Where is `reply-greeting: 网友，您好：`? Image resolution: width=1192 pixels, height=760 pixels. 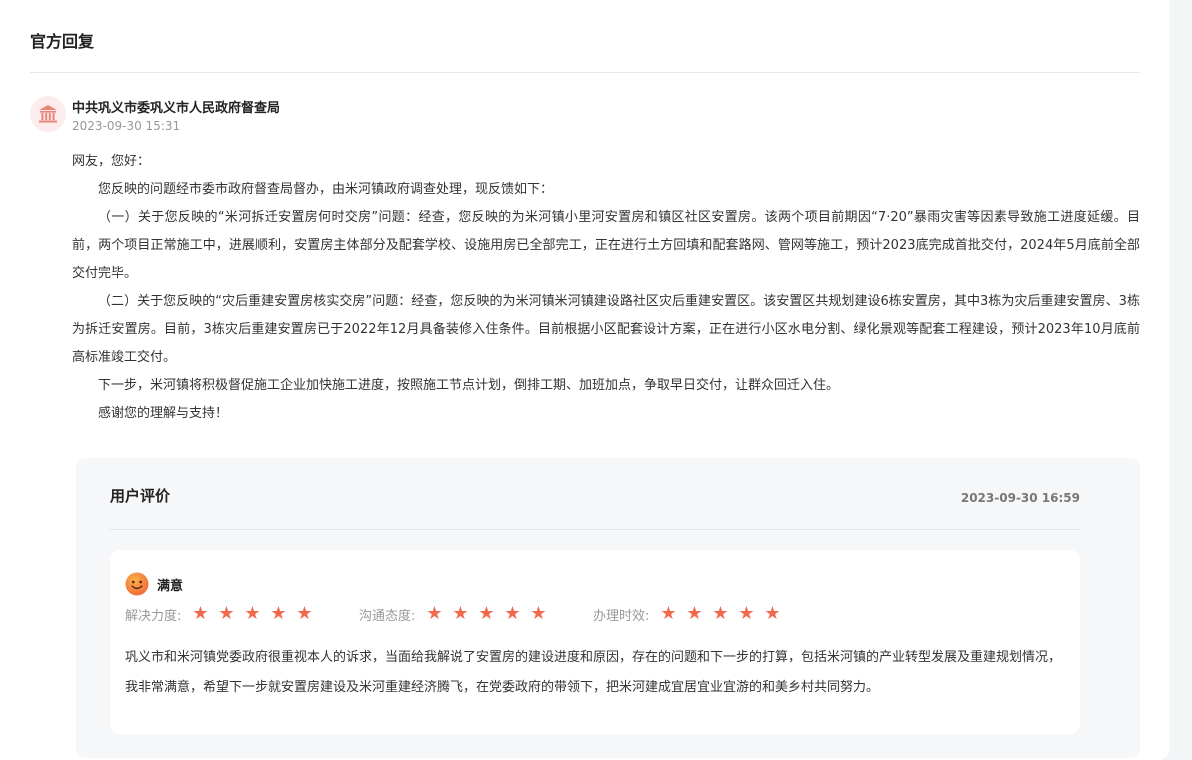
reply-greeting: 网友，您好： is located at coordinates (111, 161).